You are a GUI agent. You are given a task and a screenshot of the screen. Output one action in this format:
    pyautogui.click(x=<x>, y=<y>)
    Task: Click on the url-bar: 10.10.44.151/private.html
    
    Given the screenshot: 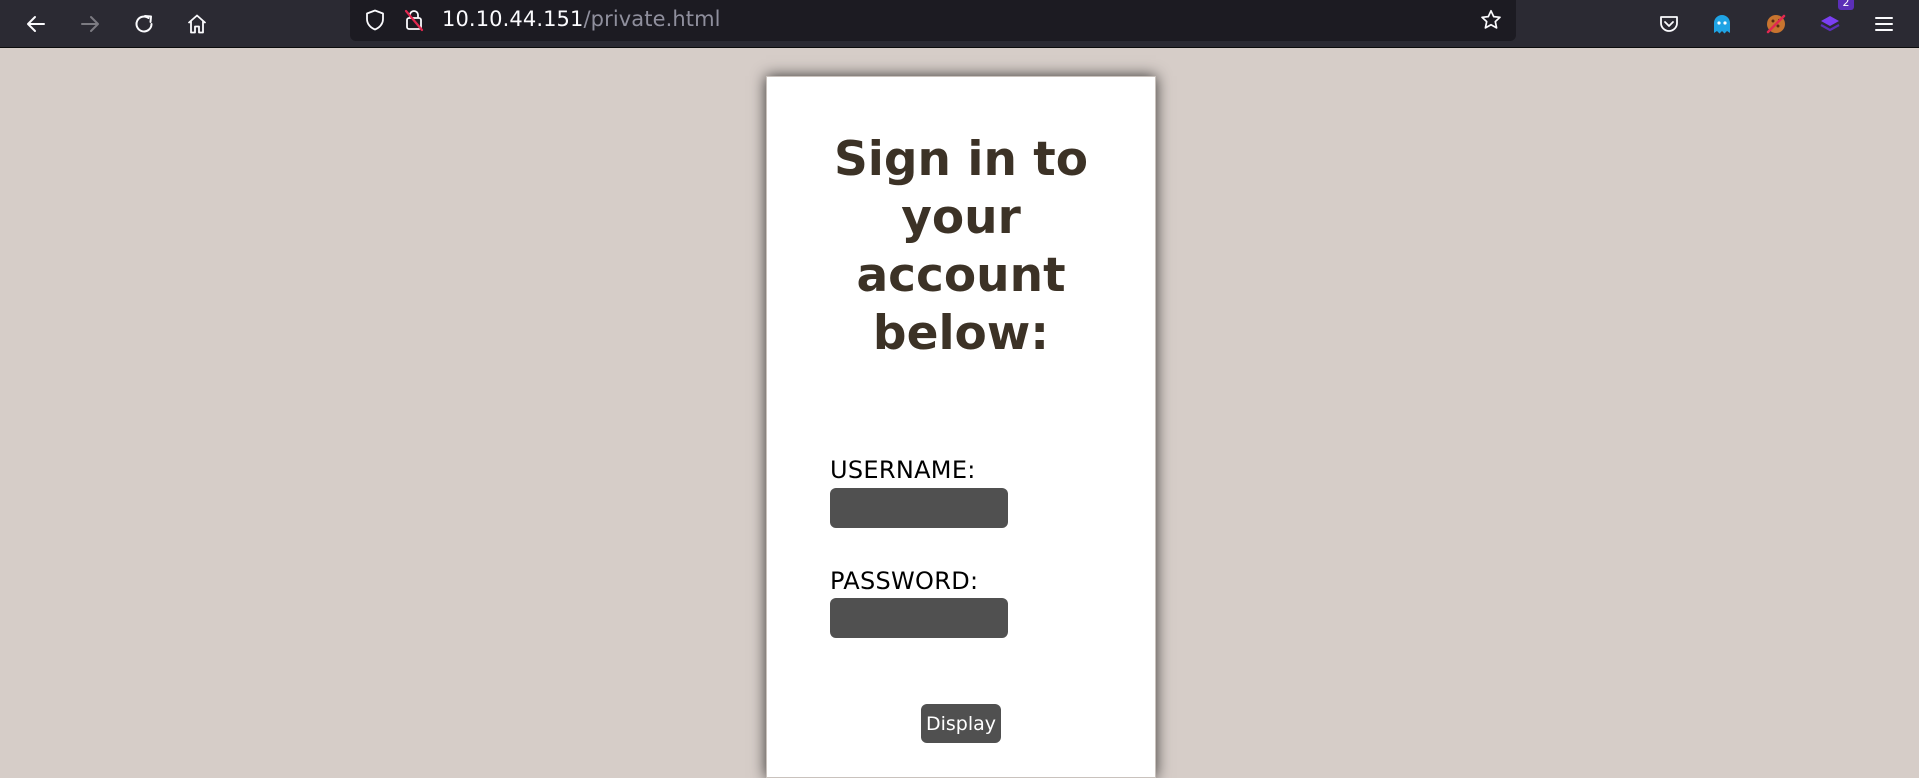 What is the action you would take?
    pyautogui.click(x=933, y=20)
    